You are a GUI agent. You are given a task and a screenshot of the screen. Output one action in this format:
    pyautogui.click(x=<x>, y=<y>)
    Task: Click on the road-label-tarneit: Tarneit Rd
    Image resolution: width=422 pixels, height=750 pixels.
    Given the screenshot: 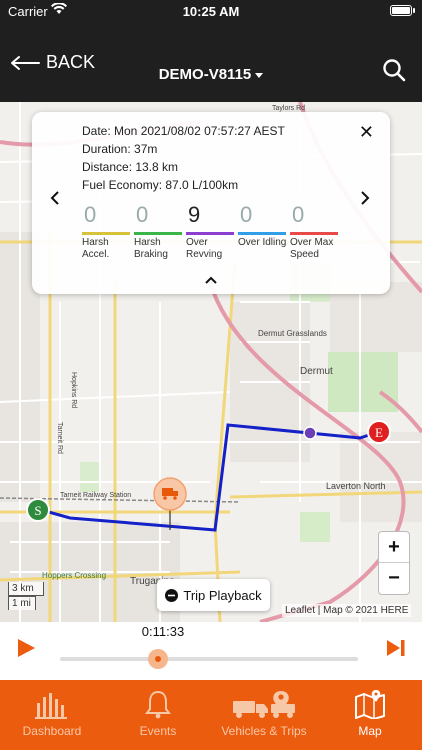 What is the action you would take?
    pyautogui.click(x=59, y=438)
    